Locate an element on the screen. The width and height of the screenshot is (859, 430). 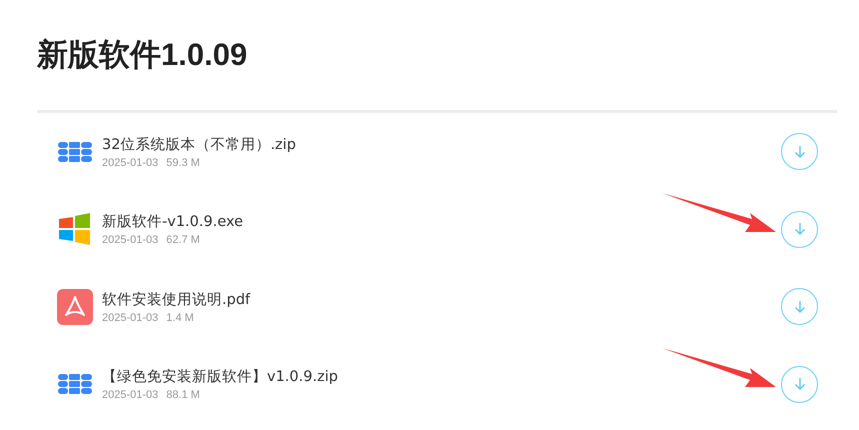
file-name: 【绿色免安装新版软件】v1.0.9.zip is located at coordinates (441, 376).